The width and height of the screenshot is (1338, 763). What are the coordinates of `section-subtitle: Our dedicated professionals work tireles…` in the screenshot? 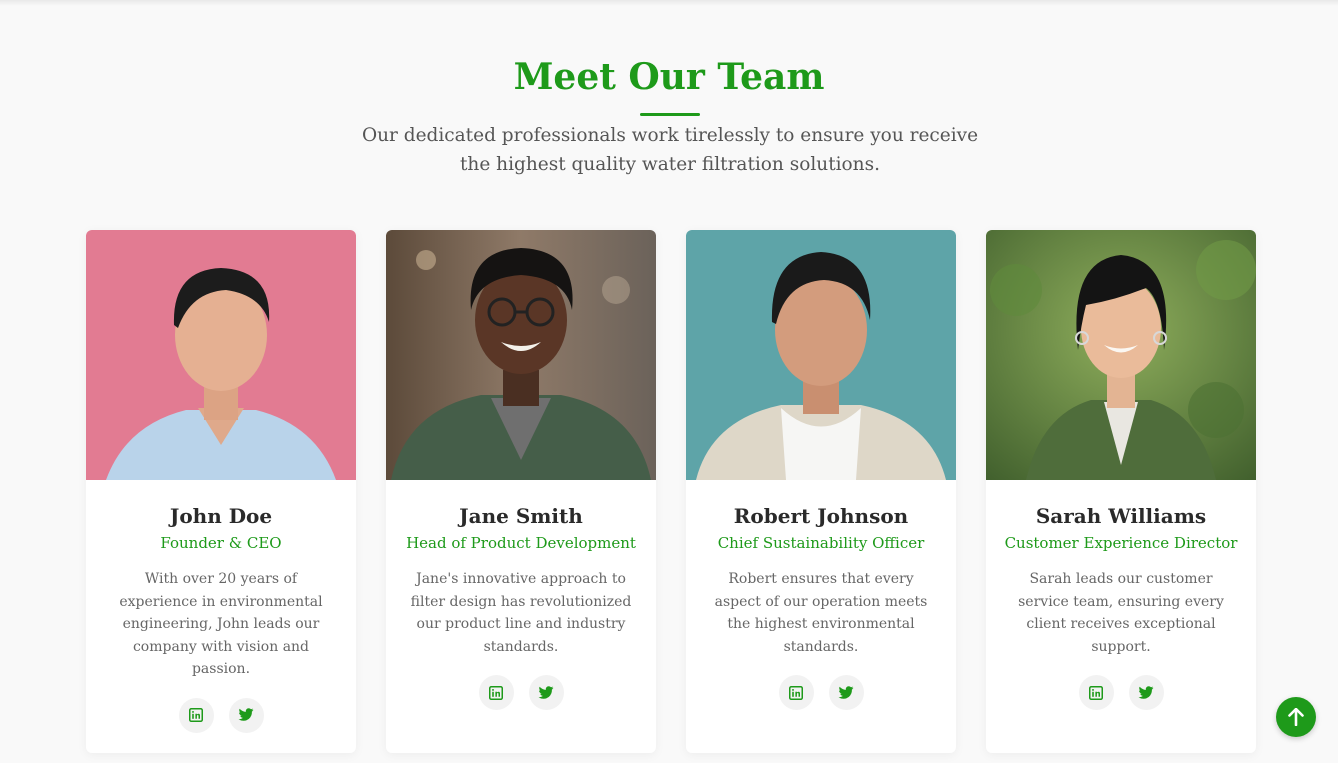 It's located at (670, 150).